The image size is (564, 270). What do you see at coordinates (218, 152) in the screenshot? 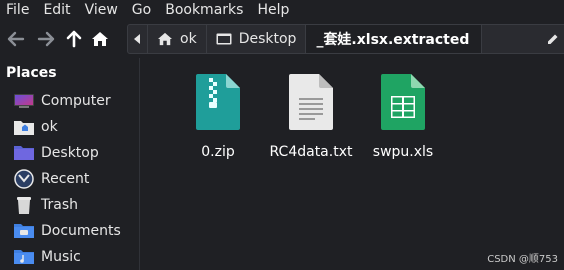
I see `file-name: 0.zip` at bounding box center [218, 152].